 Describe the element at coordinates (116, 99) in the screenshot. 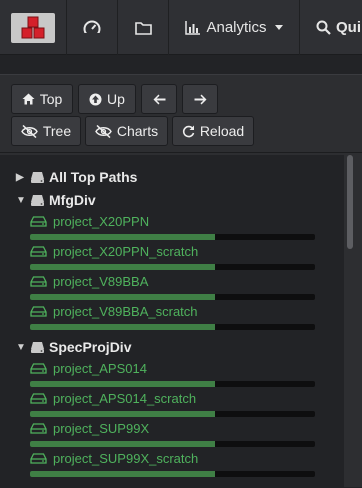

I see `up-button-label: Up` at that location.